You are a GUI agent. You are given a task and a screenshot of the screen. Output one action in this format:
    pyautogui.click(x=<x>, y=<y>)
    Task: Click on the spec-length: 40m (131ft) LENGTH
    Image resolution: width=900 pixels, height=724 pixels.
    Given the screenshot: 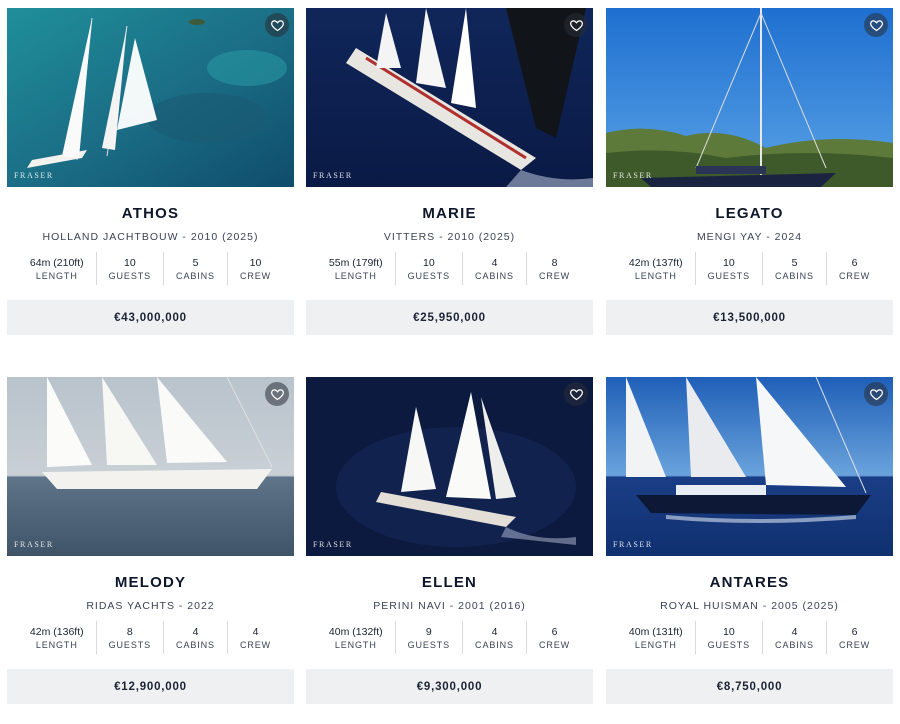 What is the action you would take?
    pyautogui.click(x=656, y=637)
    